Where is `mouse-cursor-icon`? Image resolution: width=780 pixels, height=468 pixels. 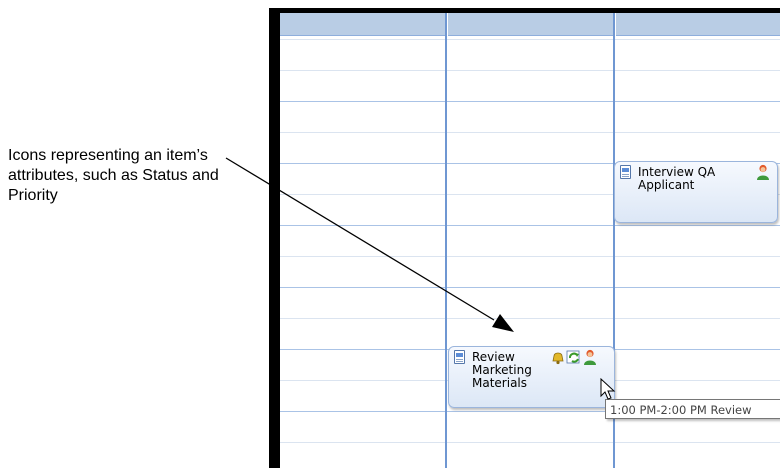 mouse-cursor-icon is located at coordinates (608, 389).